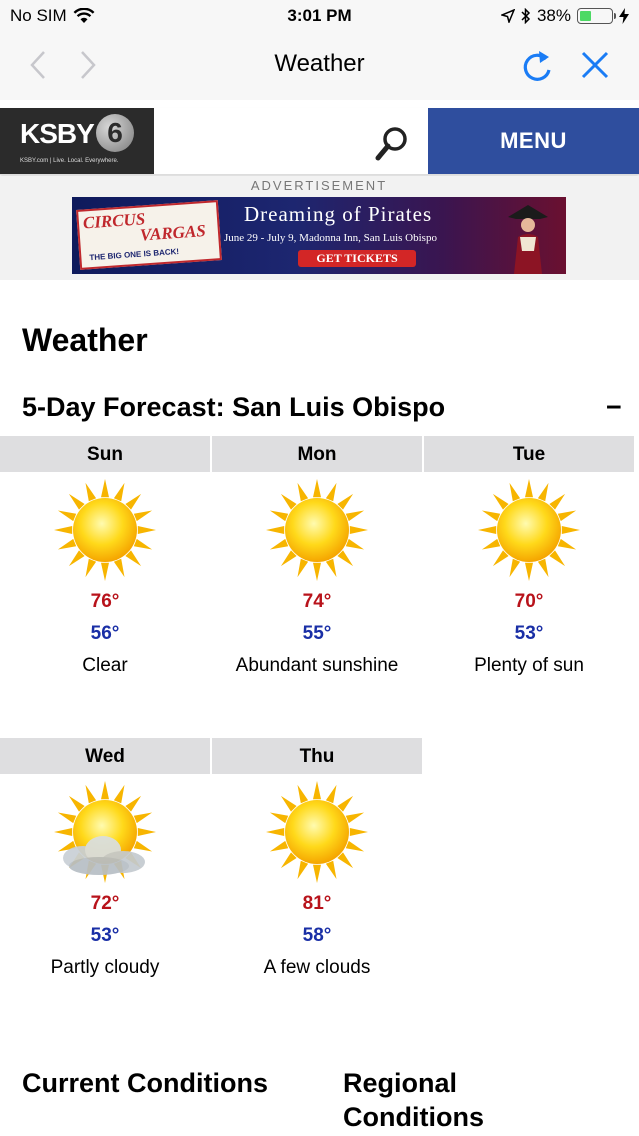  Describe the element at coordinates (529, 665) in the screenshot. I see `condition-text: Plenty of sun` at that location.